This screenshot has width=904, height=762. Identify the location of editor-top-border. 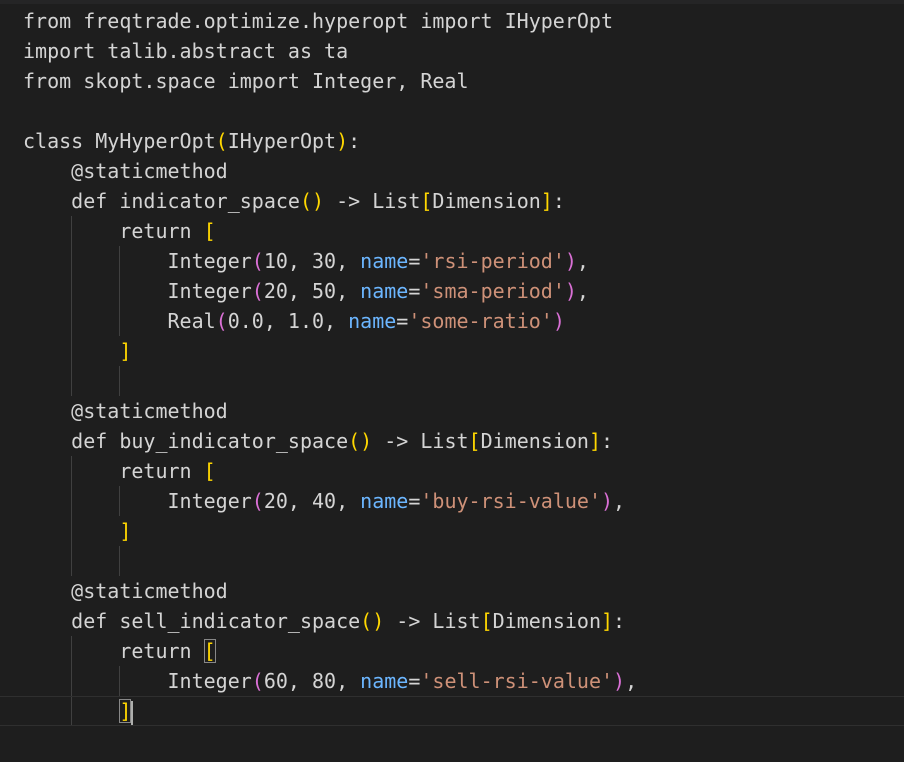
(452, 2).